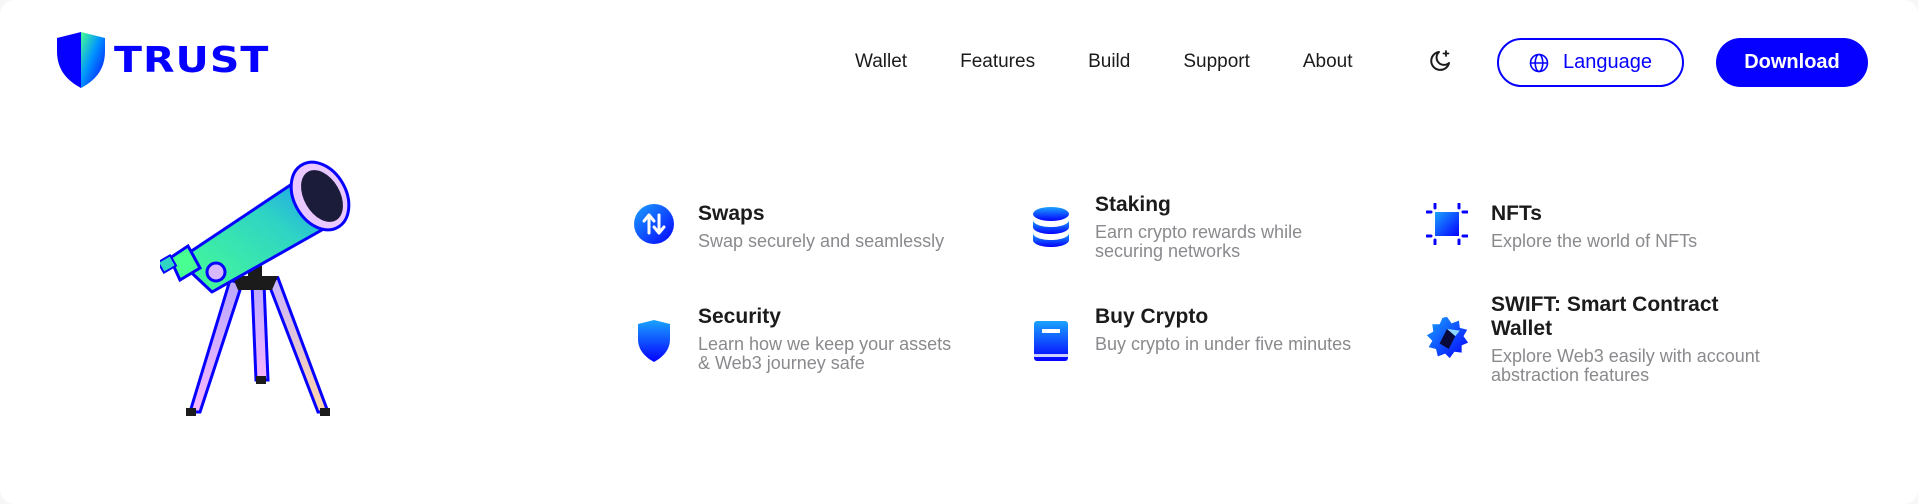 The width and height of the screenshot is (1918, 504). I want to click on language-button: Language, so click(1590, 62).